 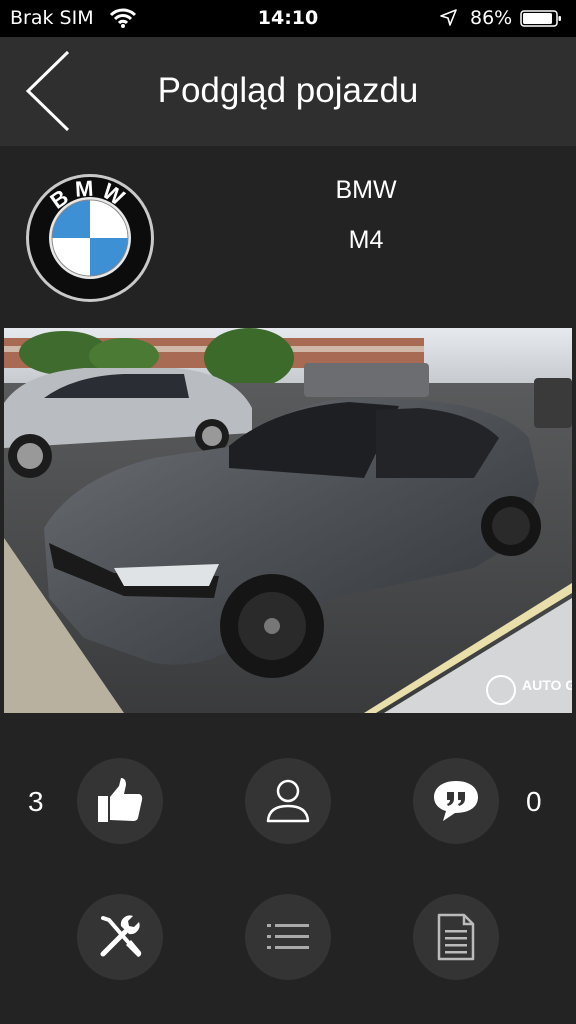 I want to click on battery-icon, so click(x=540, y=18).